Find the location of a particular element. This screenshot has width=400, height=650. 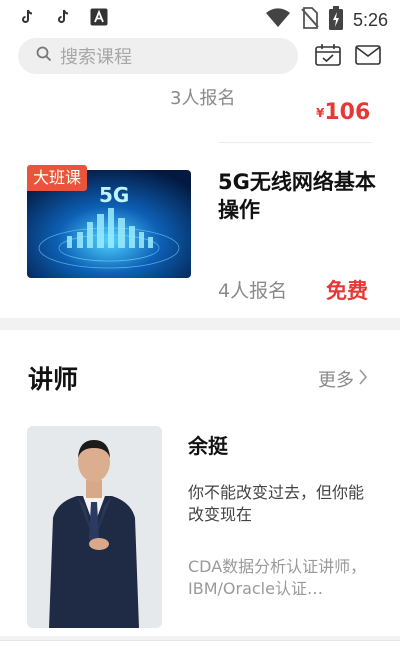

course-price: ¥106 is located at coordinates (343, 112).